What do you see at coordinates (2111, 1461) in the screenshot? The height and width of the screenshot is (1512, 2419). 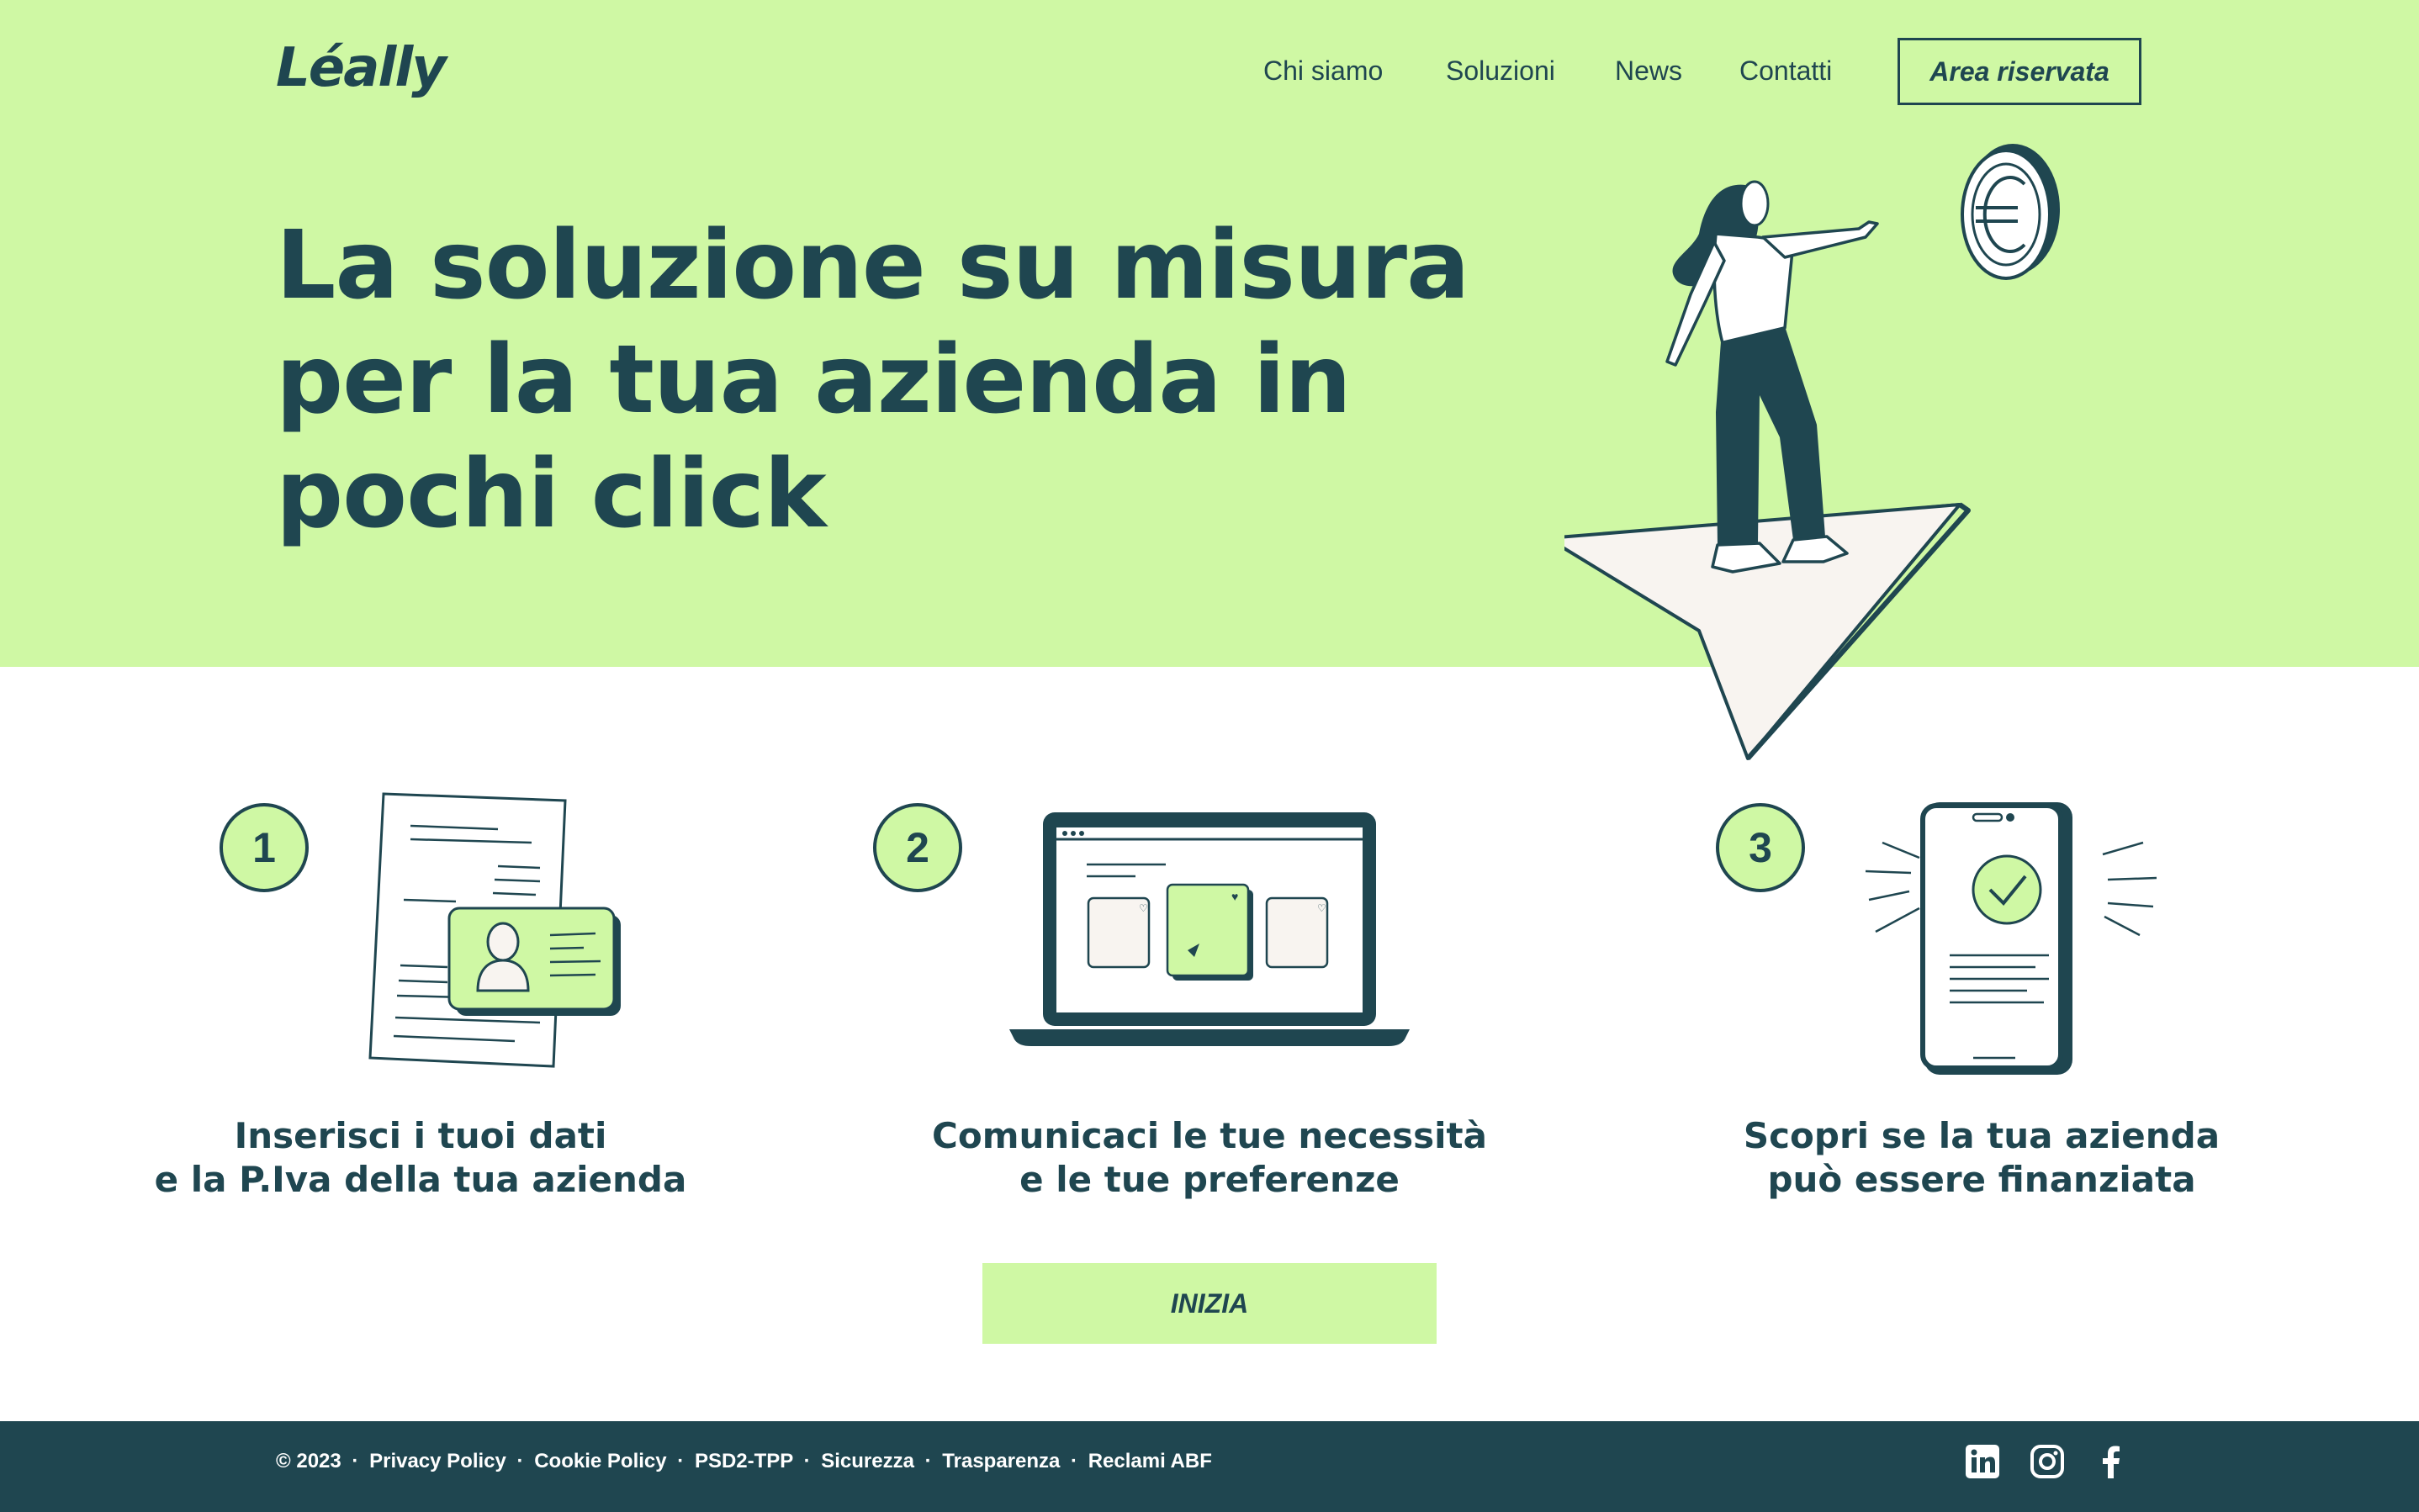 I see `facebook-icon` at bounding box center [2111, 1461].